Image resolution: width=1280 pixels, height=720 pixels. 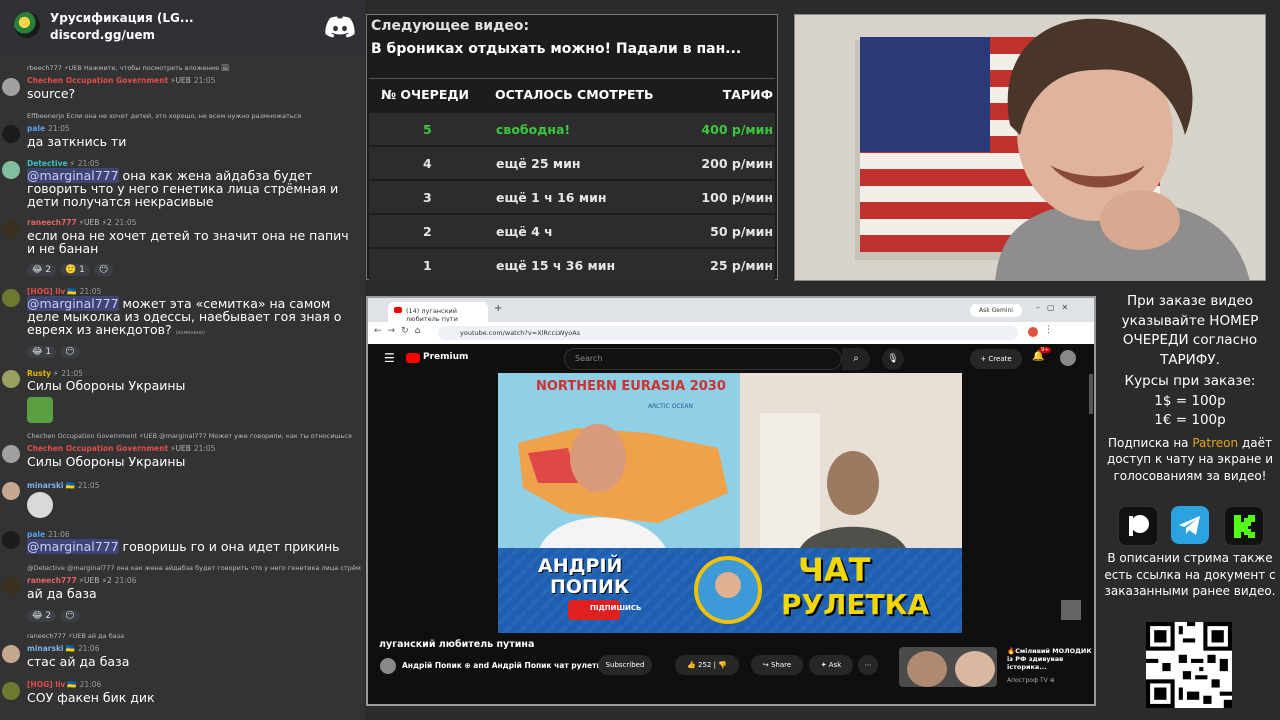 What do you see at coordinates (389, 358) in the screenshot?
I see `hamburger-menu-icon: ☰` at bounding box center [389, 358].